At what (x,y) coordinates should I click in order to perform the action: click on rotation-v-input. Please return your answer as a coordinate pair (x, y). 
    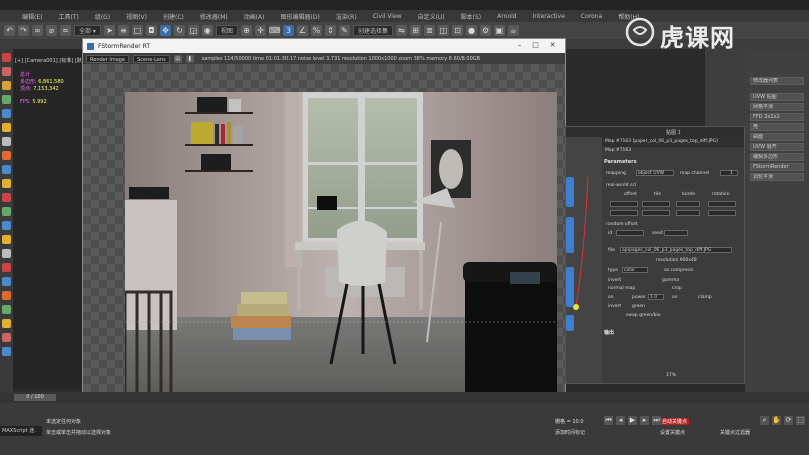
    Looking at the image, I should click on (722, 213).